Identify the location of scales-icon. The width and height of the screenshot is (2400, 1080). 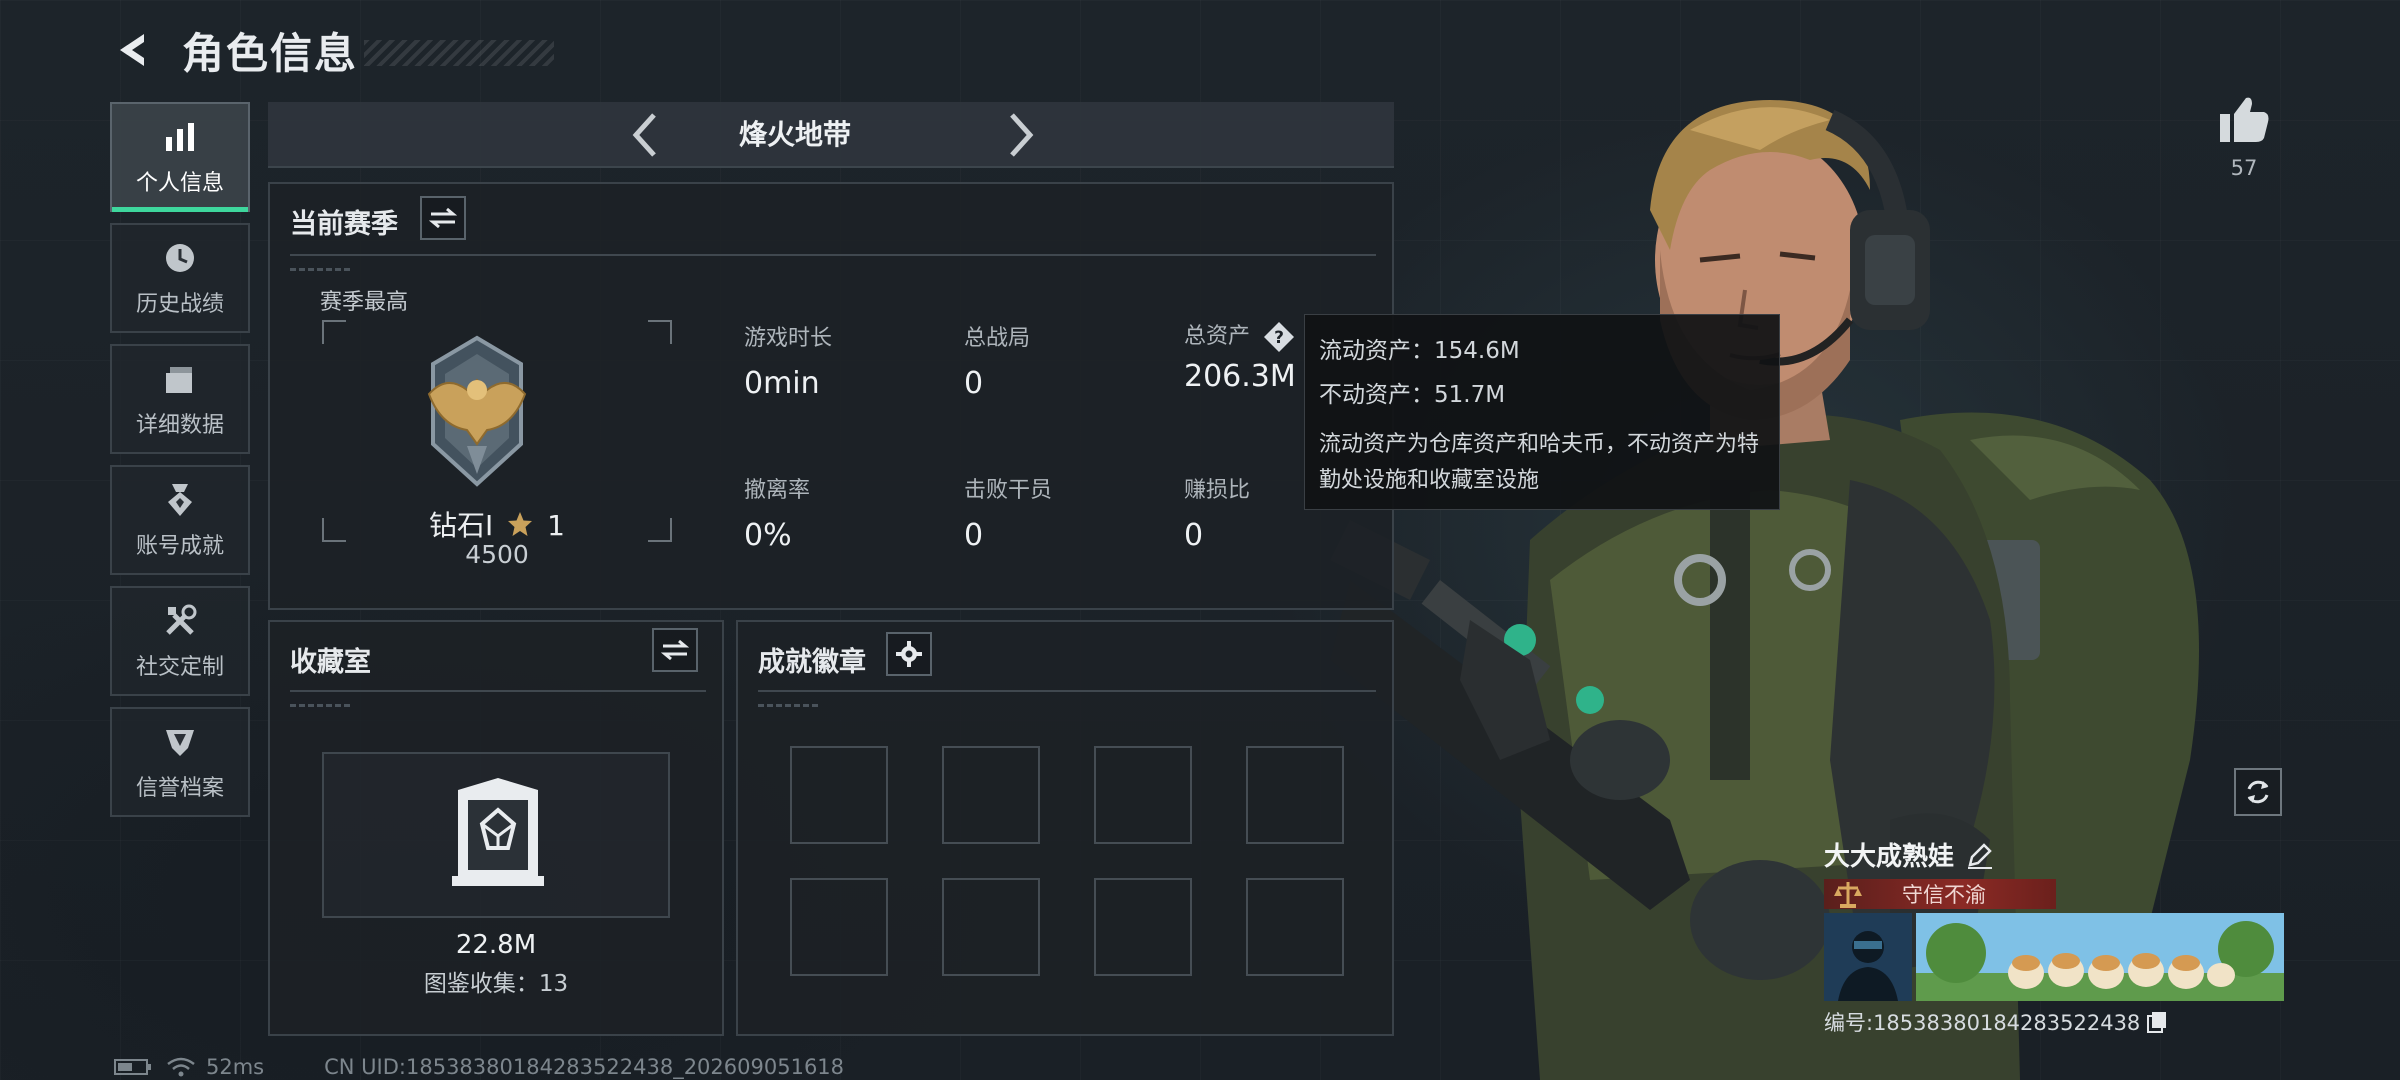
(1848, 895).